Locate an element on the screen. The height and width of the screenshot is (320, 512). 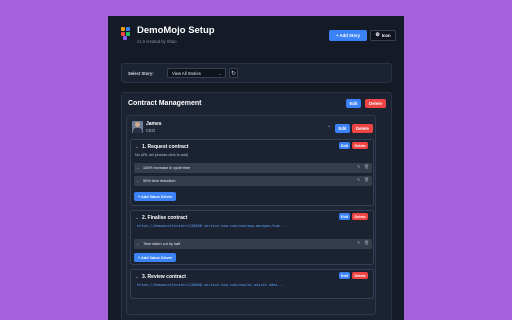
app-title: DemoMojo Setup is located at coordinates (176, 30).